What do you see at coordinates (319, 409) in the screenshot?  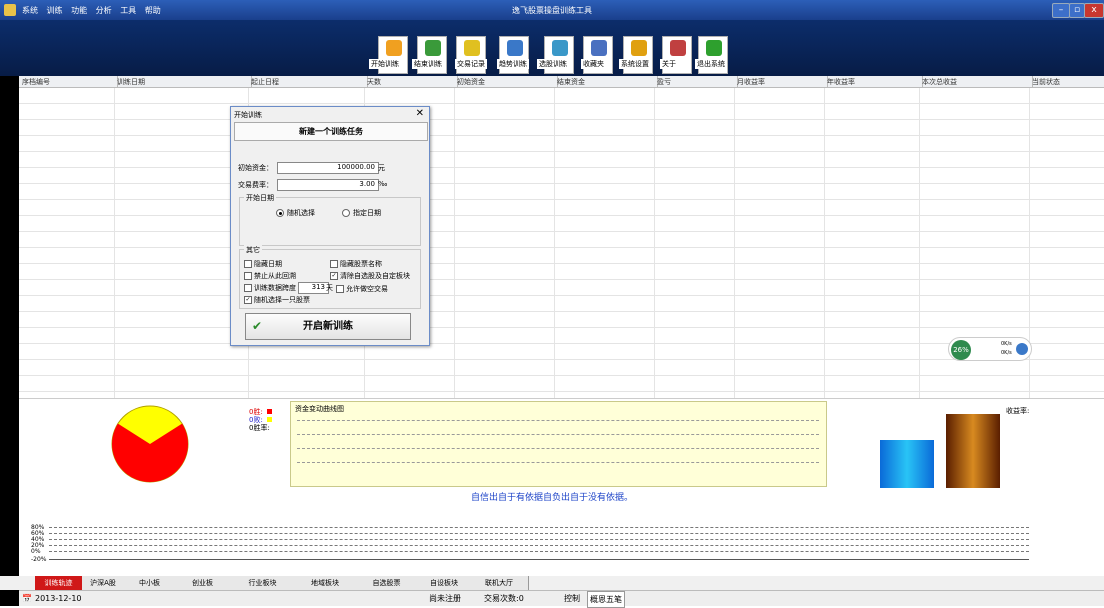 I see `fund-curve-title: 资金变动曲线图` at bounding box center [319, 409].